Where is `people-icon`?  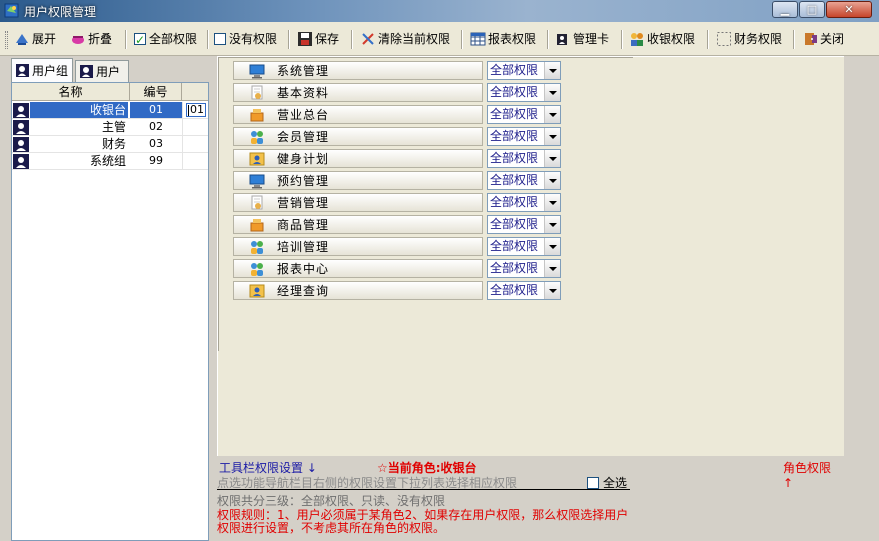 people-icon is located at coordinates (257, 247).